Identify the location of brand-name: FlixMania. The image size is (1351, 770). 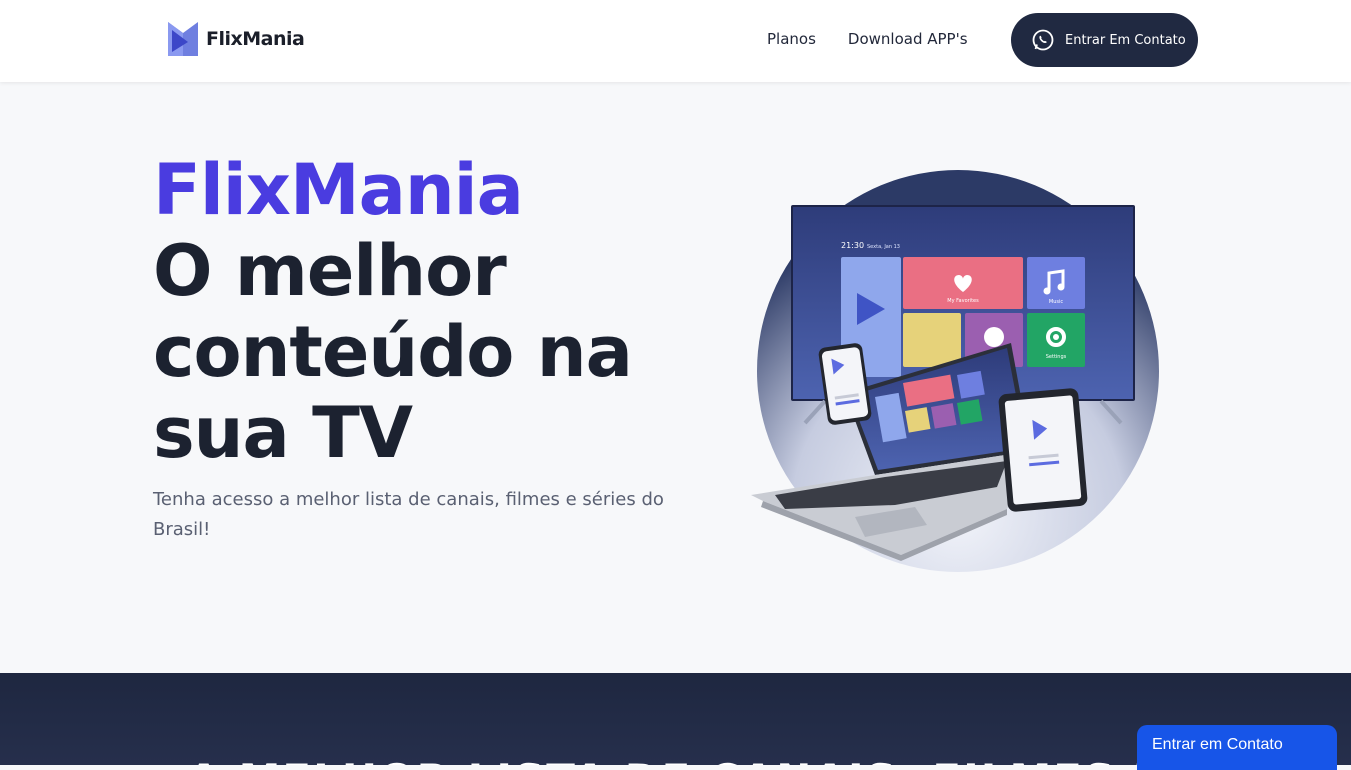
(255, 39).